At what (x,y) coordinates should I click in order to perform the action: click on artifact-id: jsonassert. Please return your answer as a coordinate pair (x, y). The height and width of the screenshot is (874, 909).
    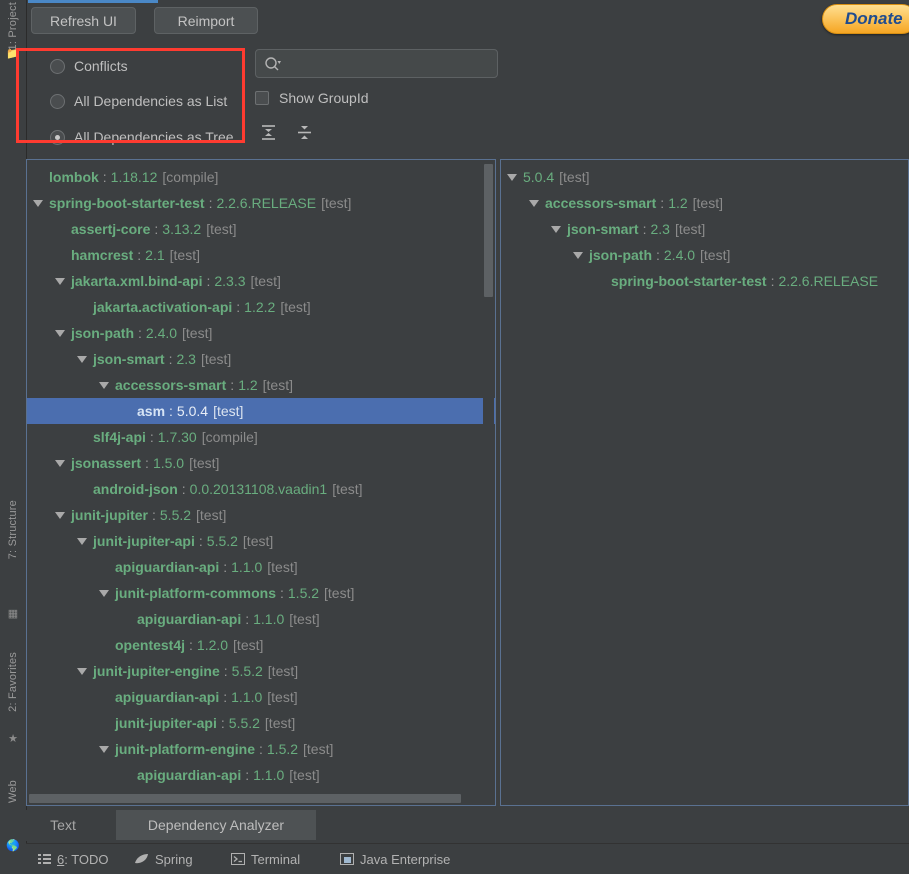
    Looking at the image, I should click on (106, 463).